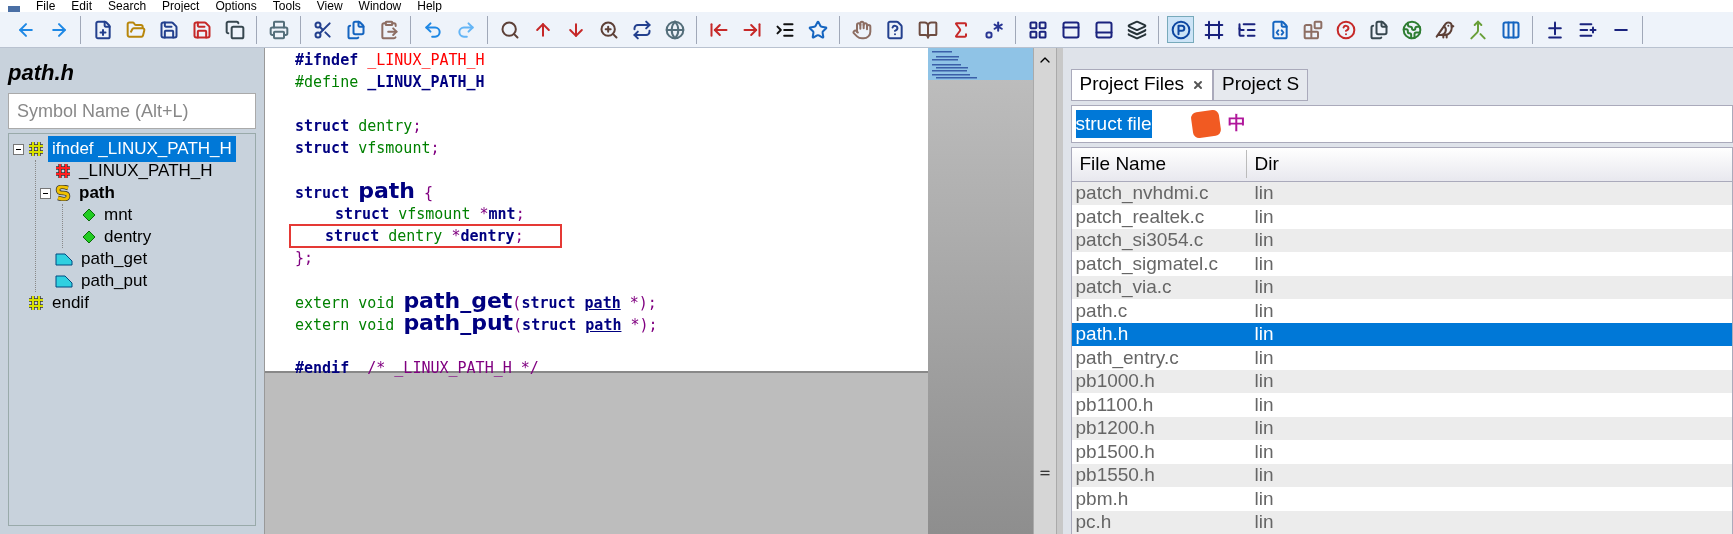  Describe the element at coordinates (1159, 164) in the screenshot. I see `column-header: File Name` at that location.